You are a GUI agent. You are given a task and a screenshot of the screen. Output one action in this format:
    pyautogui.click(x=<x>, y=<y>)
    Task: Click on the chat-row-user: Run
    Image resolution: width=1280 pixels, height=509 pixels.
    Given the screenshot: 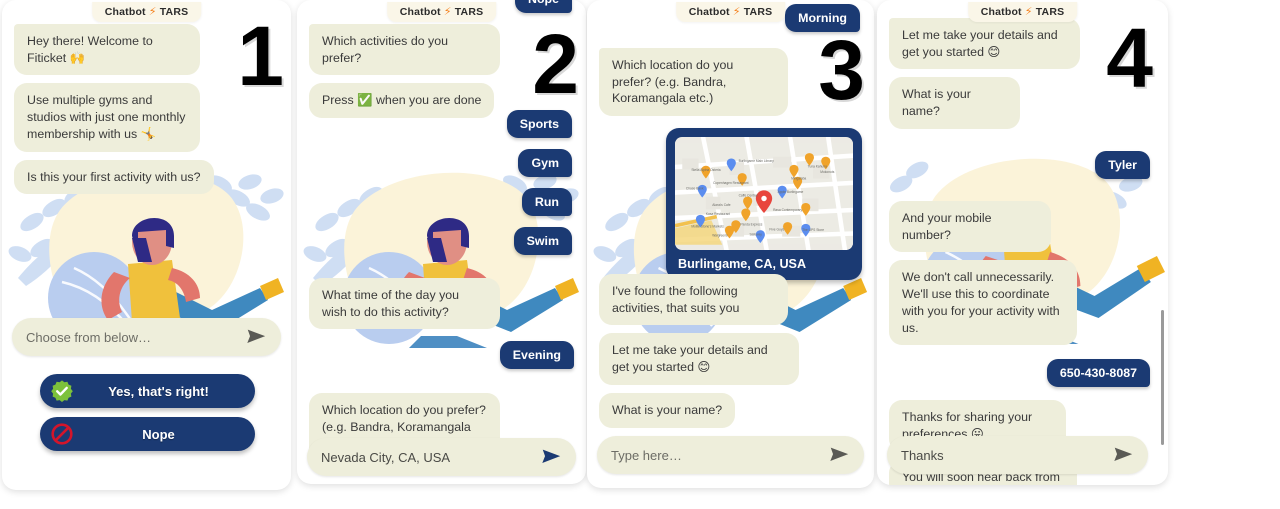 What is the action you would take?
    pyautogui.click(x=539, y=202)
    